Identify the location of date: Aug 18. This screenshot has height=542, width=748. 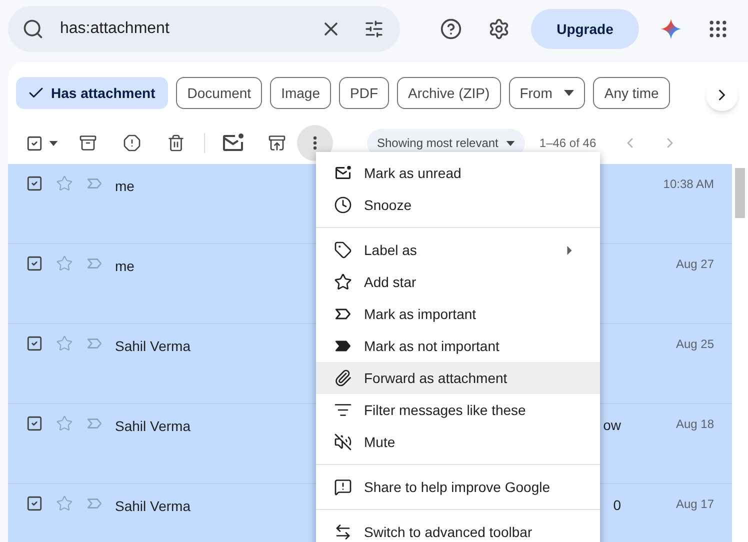
(695, 424).